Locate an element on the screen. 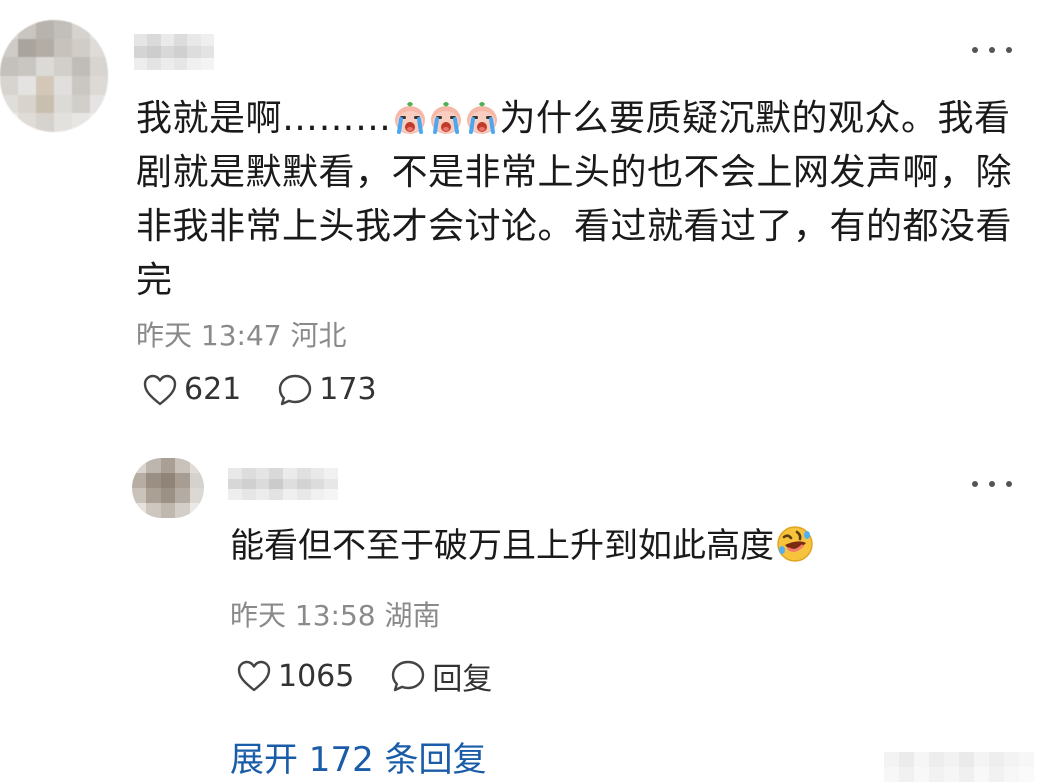  rolling-laughing-icon is located at coordinates (795, 544).